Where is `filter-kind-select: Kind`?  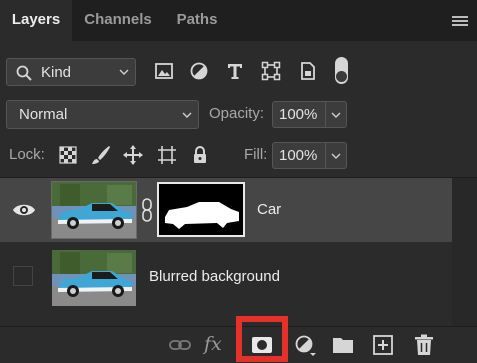
filter-kind-select: Kind is located at coordinates (71, 72).